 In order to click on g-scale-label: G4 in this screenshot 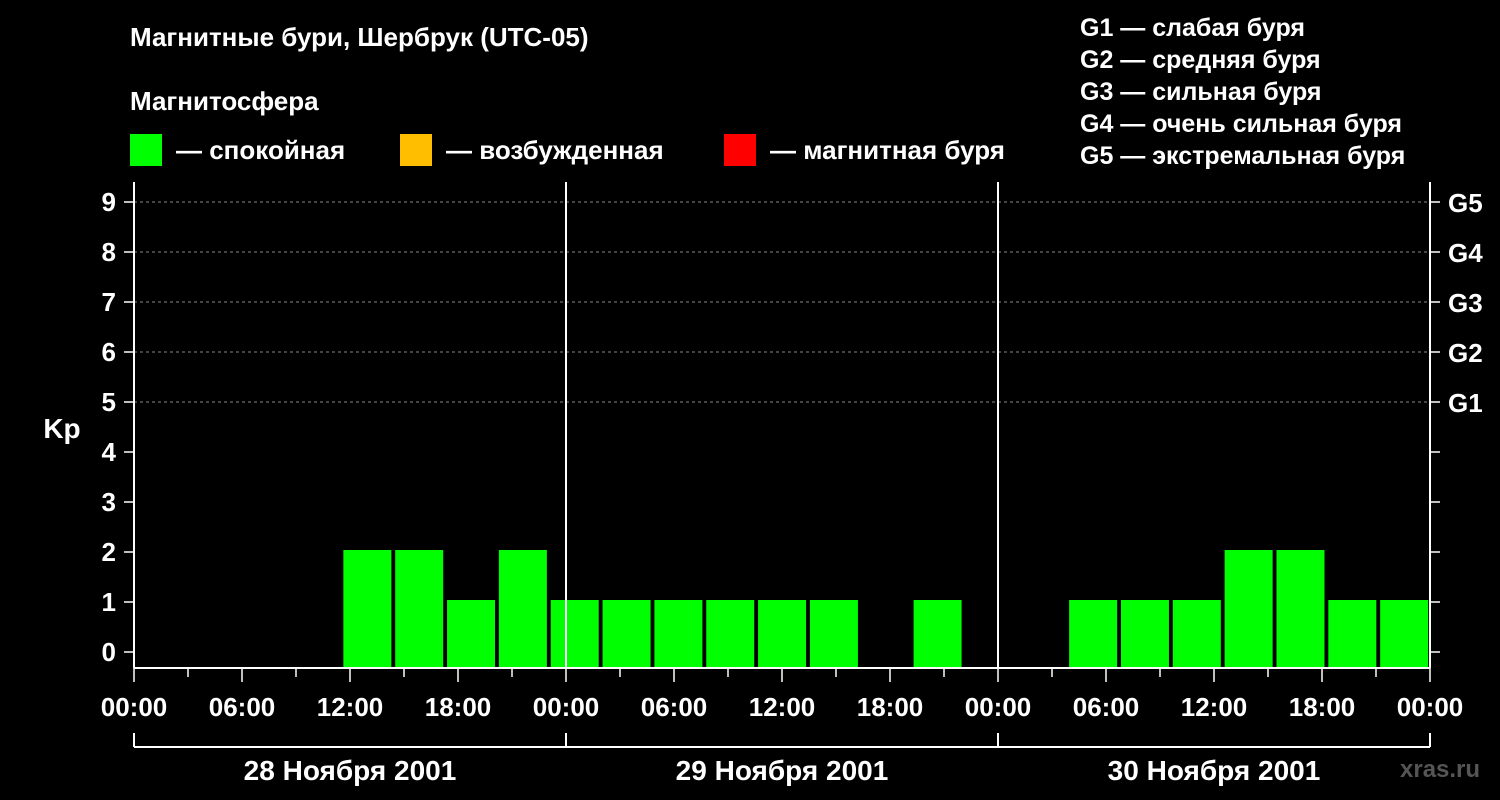, I will do `click(1465, 253)`.